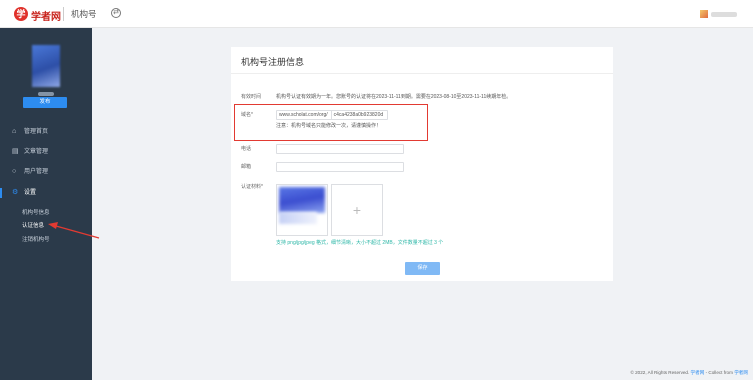  I want to click on sidebar-subitem-org-info: 机构号信息, so click(36, 213).